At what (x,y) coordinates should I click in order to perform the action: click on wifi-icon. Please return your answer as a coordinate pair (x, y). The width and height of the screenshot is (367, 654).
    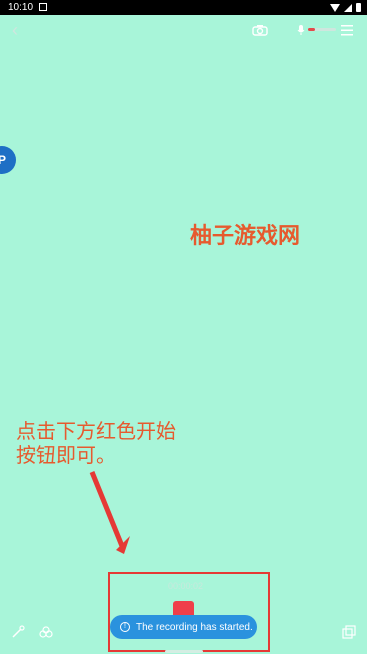
    Looking at the image, I should click on (335, 7).